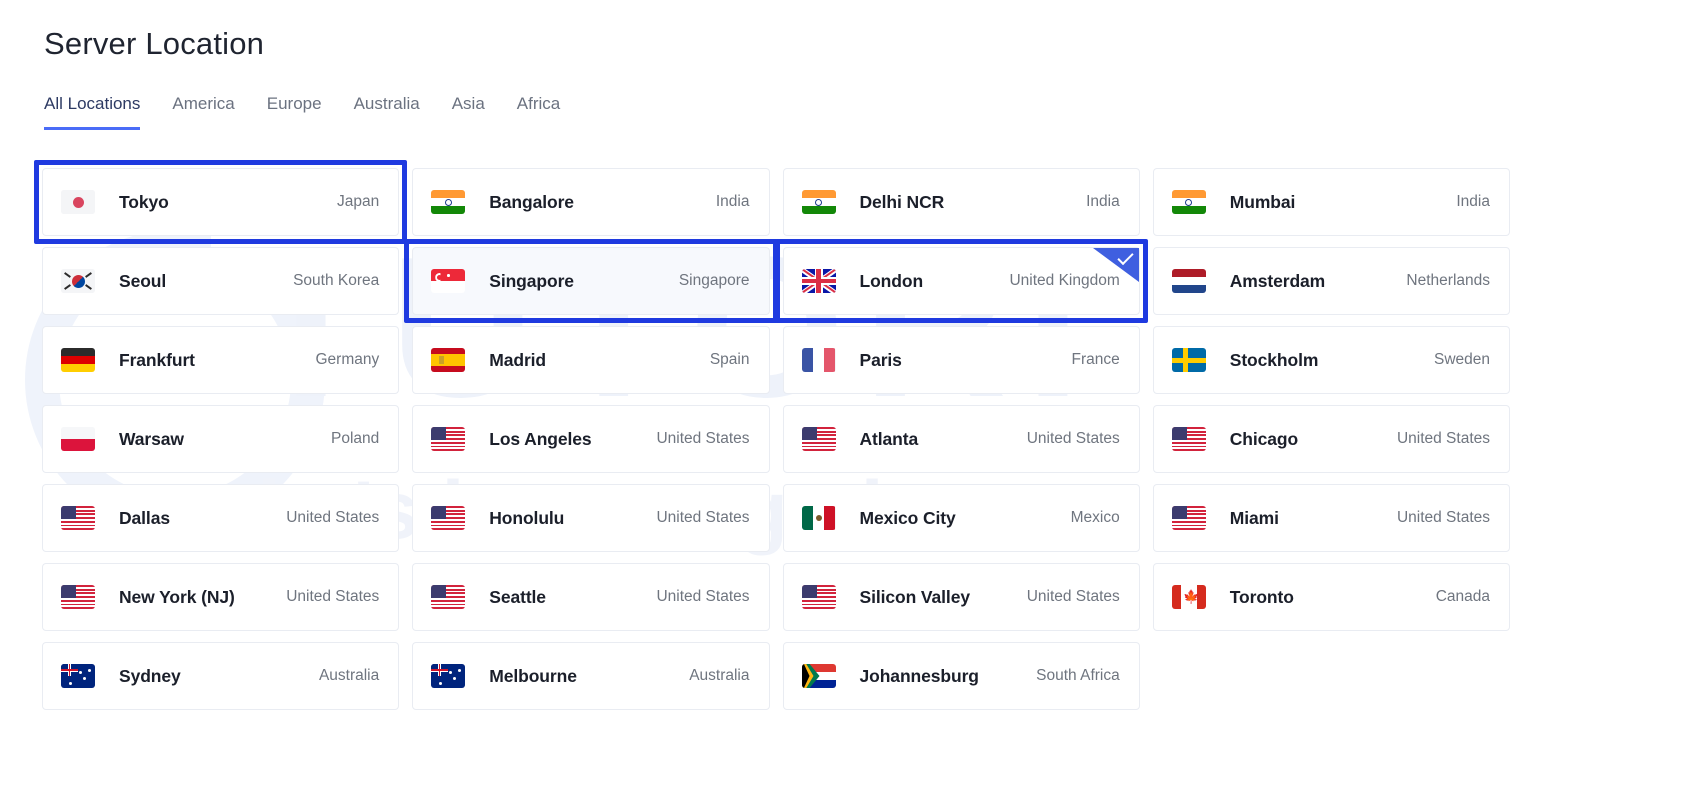 Image resolution: width=1700 pixels, height=808 pixels. I want to click on location-card: Singapore Singapore, so click(591, 281).